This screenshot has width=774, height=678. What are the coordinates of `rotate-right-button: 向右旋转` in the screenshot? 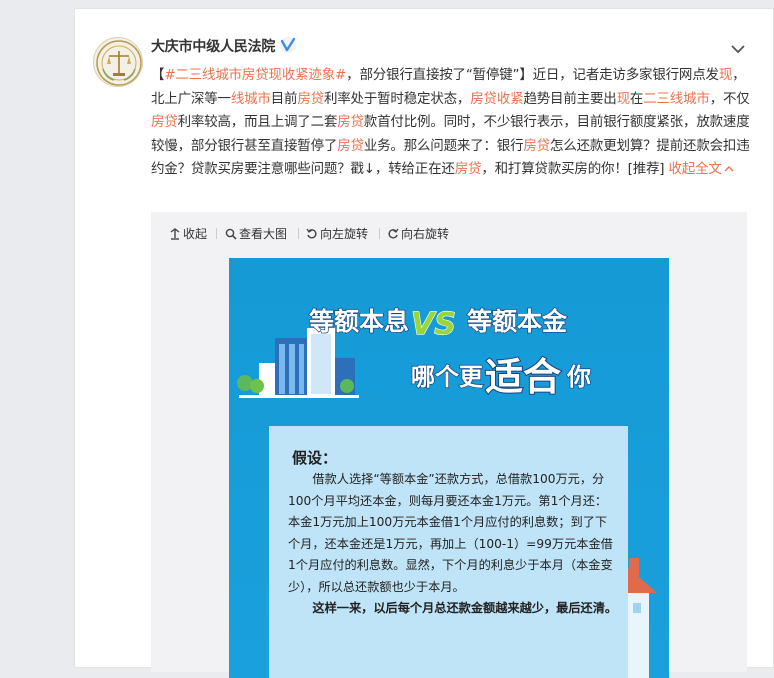 It's located at (418, 233).